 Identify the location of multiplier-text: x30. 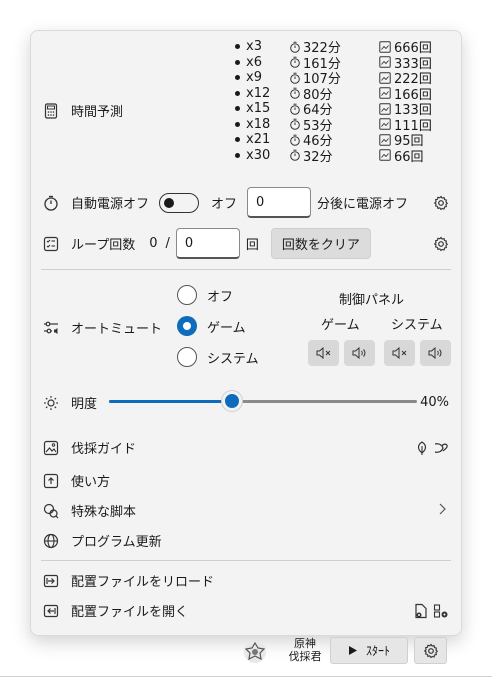
(258, 155).